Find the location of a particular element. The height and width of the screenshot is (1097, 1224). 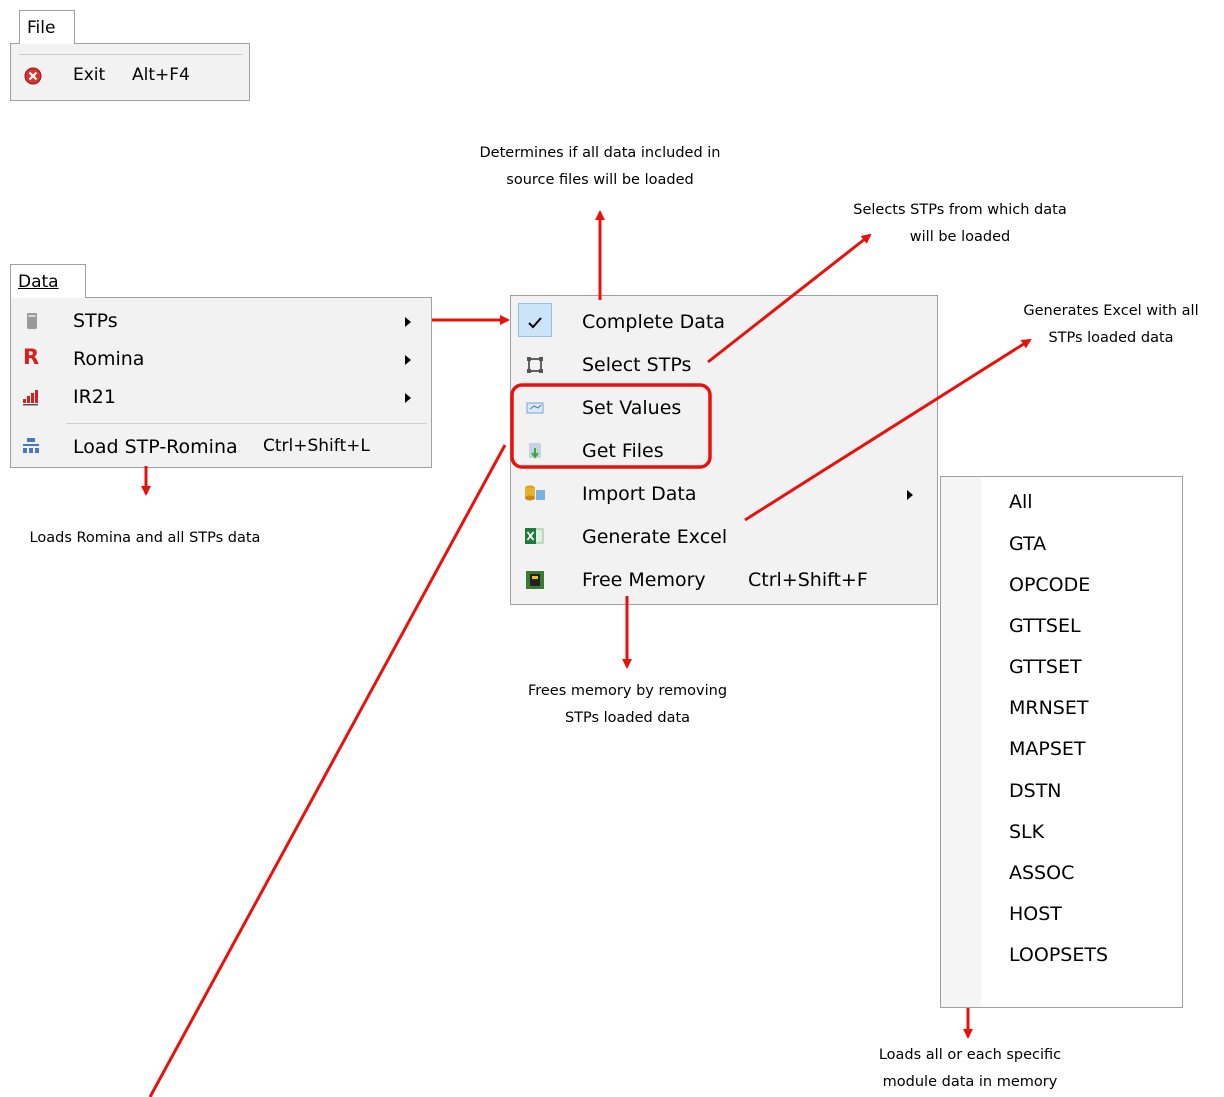

exit-label: Exit is located at coordinates (89, 75).